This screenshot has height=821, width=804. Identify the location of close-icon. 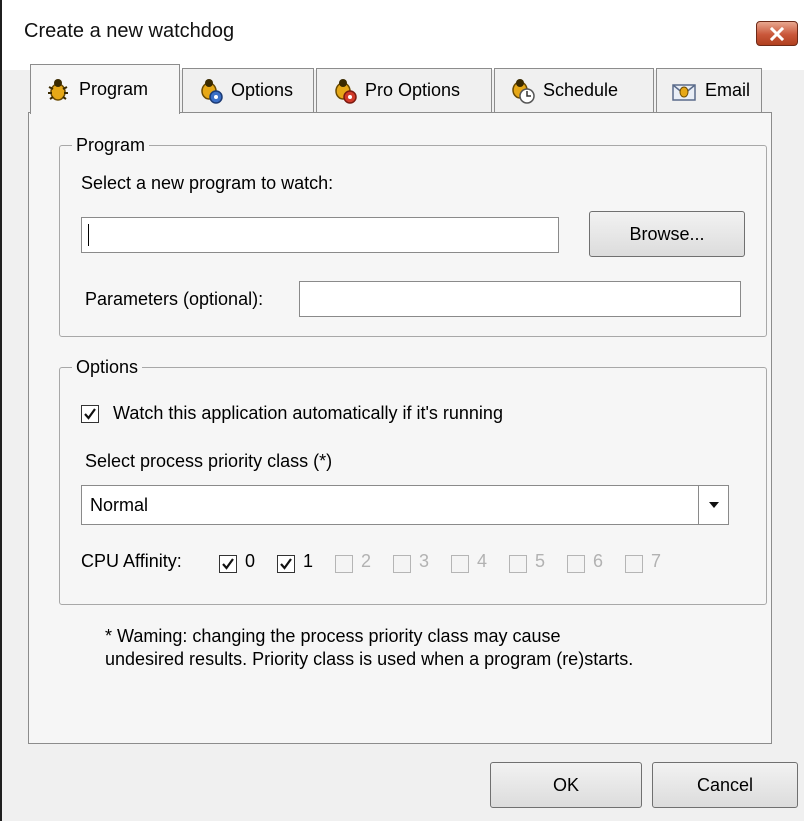
(777, 33).